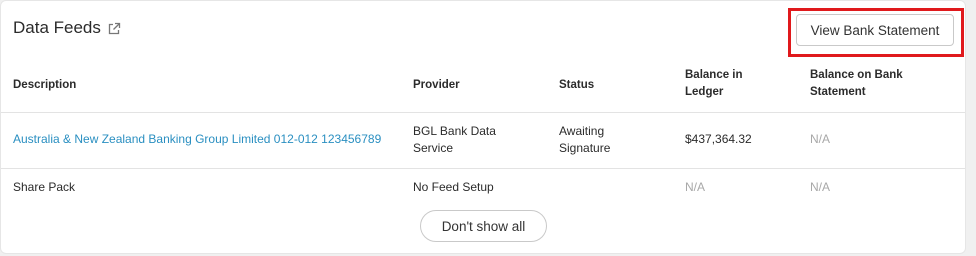 The width and height of the screenshot is (976, 256). What do you see at coordinates (114, 28) in the screenshot?
I see `external-link-icon` at bounding box center [114, 28].